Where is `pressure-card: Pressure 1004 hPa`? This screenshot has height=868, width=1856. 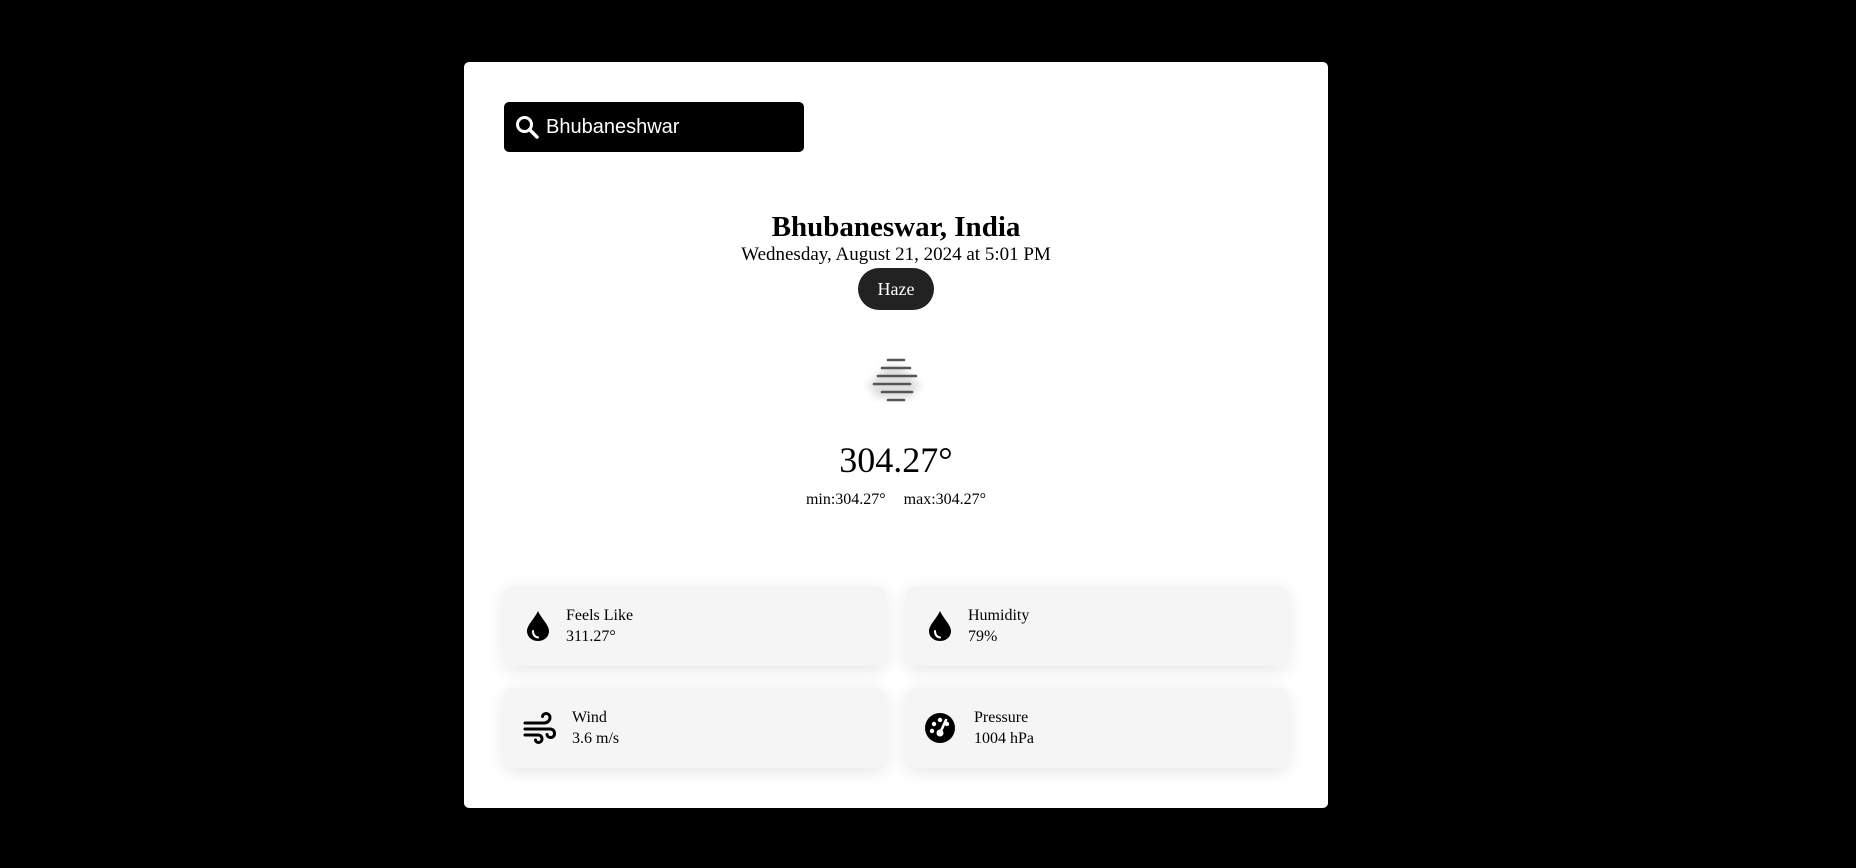 pressure-card: Pressure 1004 hPa is located at coordinates (1097, 728).